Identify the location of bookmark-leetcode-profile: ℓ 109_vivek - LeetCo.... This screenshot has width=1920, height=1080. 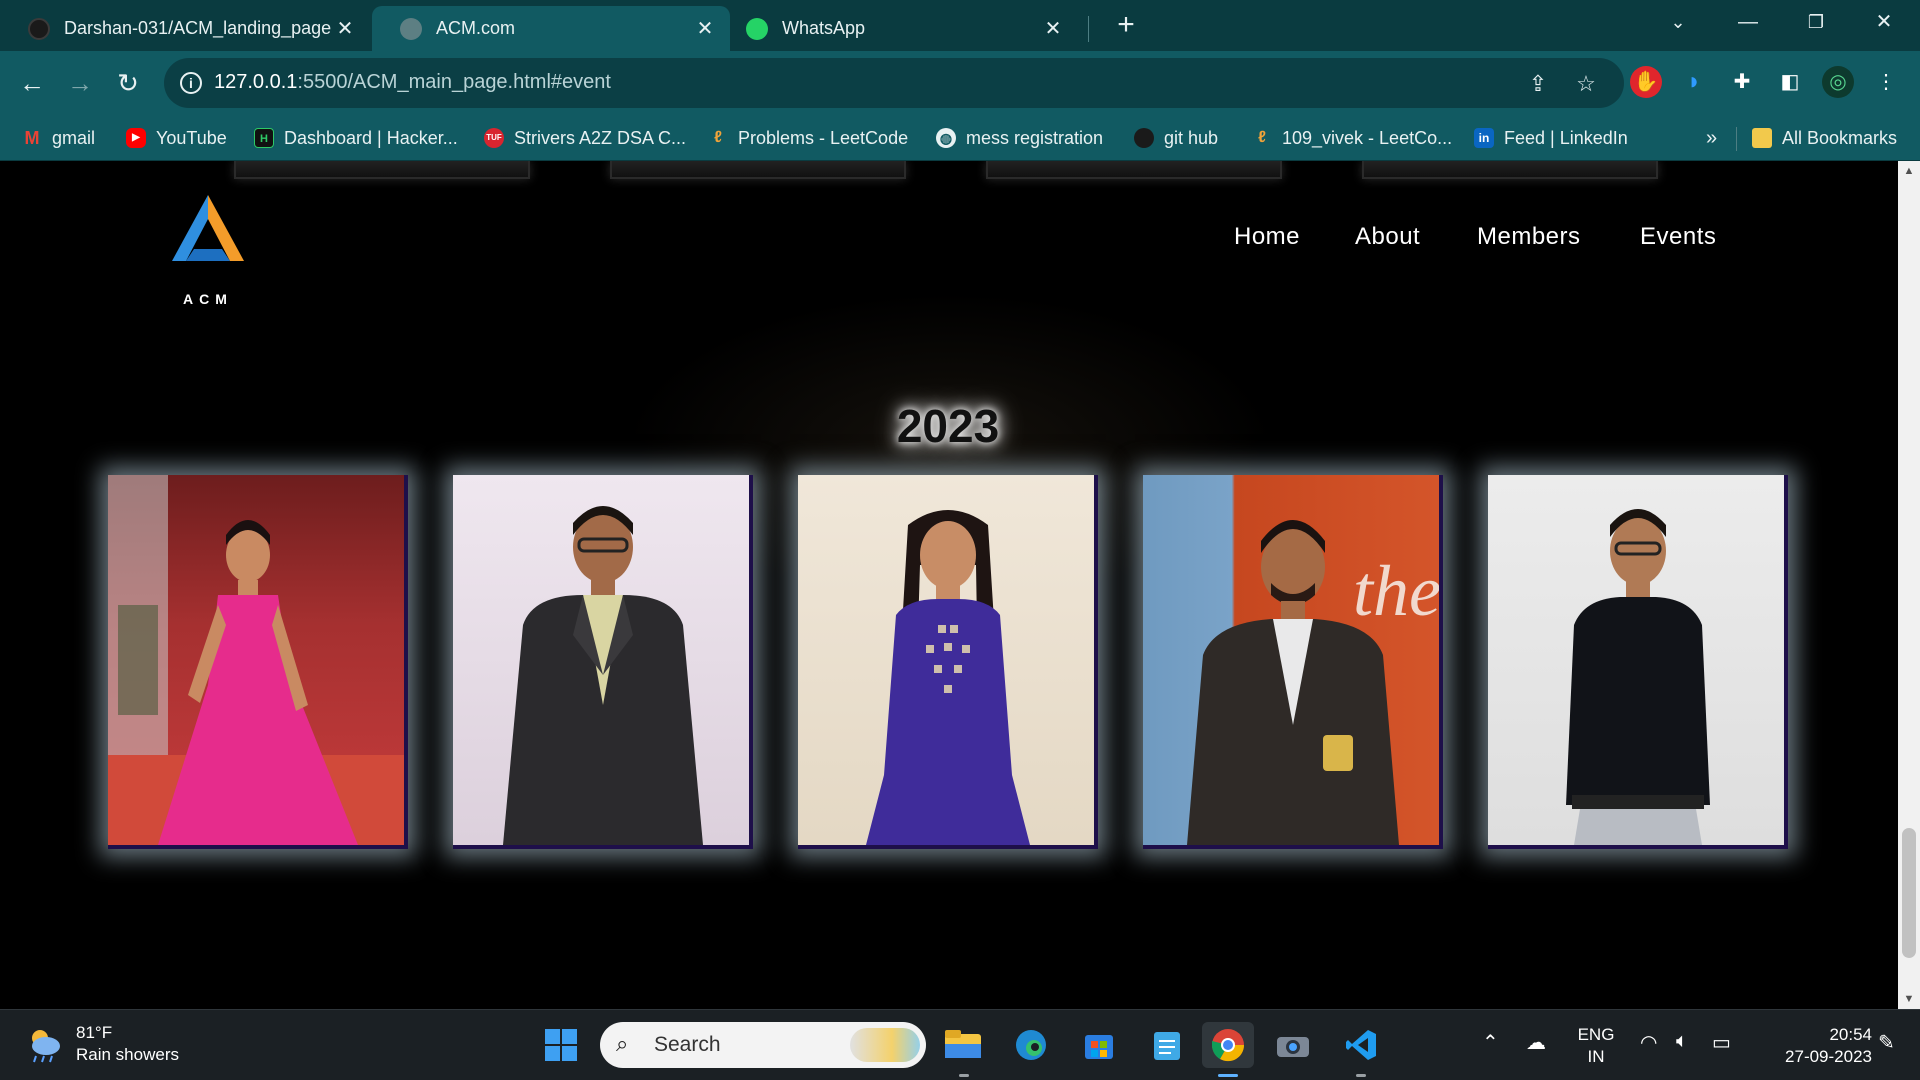
(1352, 138).